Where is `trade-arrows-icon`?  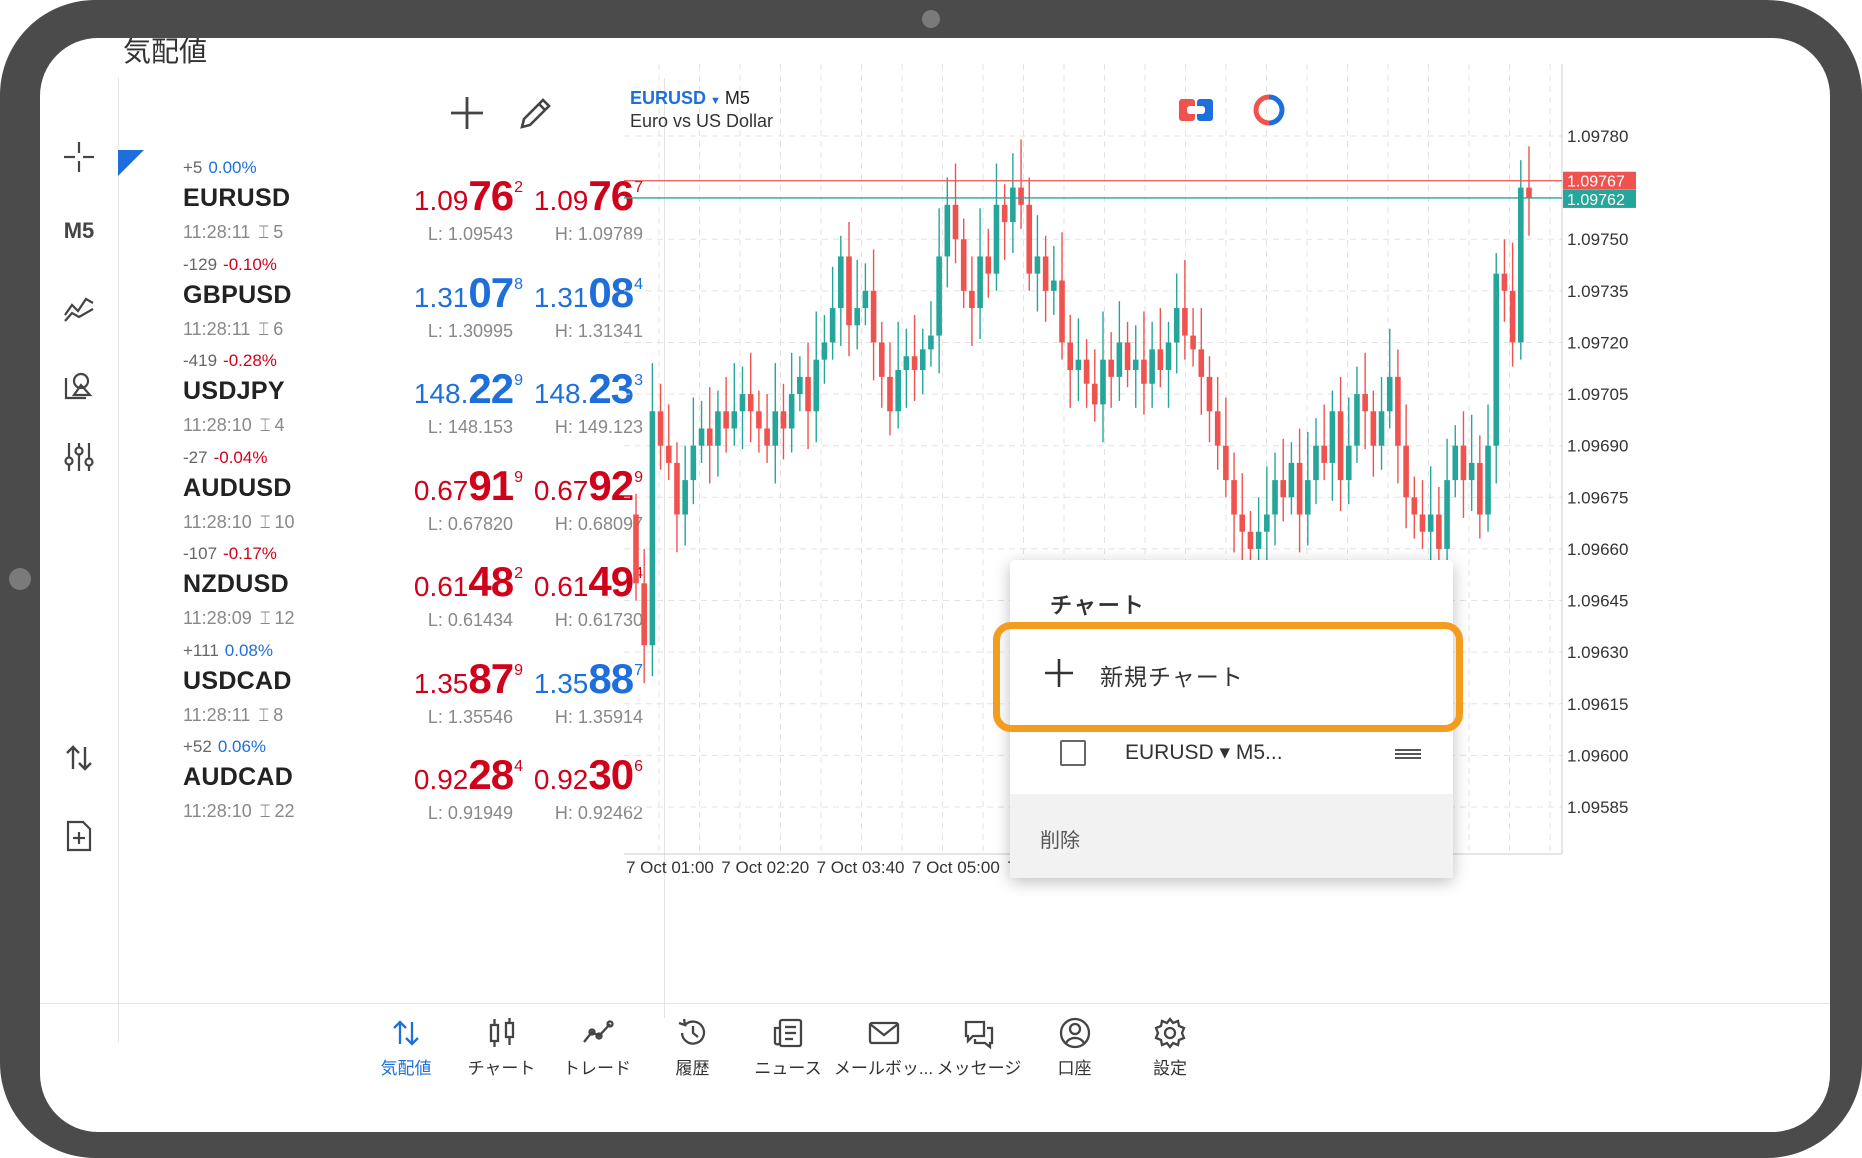 trade-arrows-icon is located at coordinates (79, 758).